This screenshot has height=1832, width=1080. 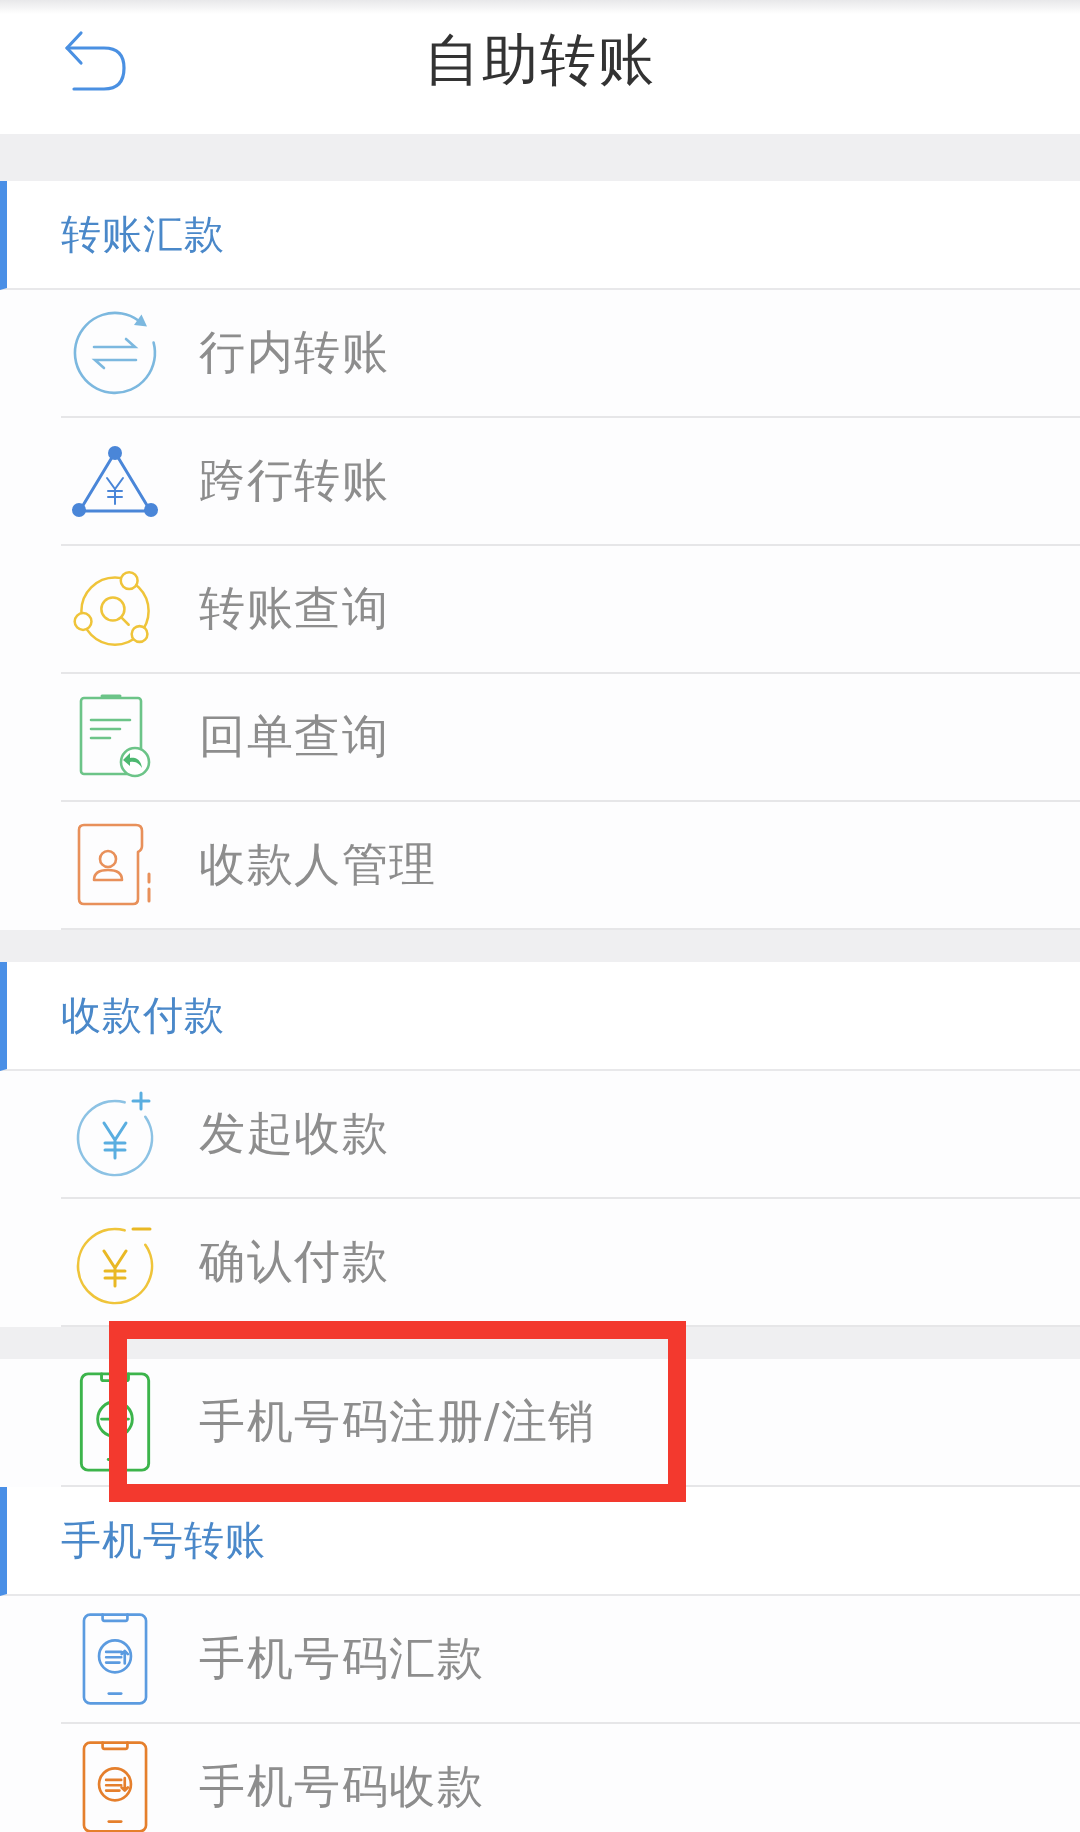 What do you see at coordinates (540, 1541) in the screenshot?
I see `section-heading: 手机号转账` at bounding box center [540, 1541].